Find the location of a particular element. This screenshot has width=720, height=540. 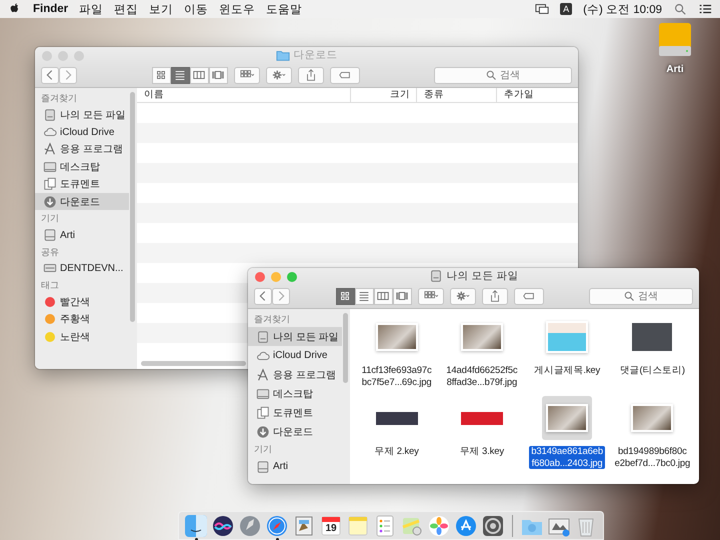

menu-list-icon is located at coordinates (705, 9).